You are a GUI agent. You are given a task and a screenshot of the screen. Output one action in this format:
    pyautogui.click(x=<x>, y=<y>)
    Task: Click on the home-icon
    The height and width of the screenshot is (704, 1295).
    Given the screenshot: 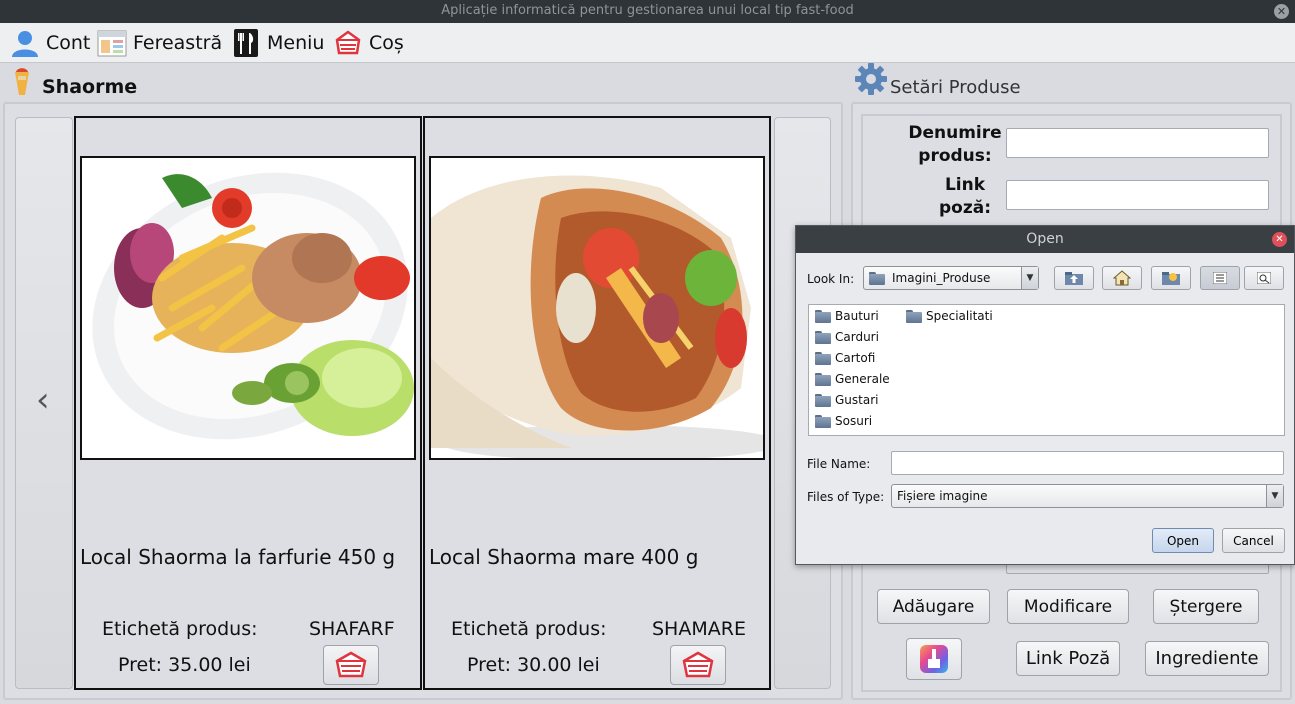 What is the action you would take?
    pyautogui.click(x=1122, y=278)
    